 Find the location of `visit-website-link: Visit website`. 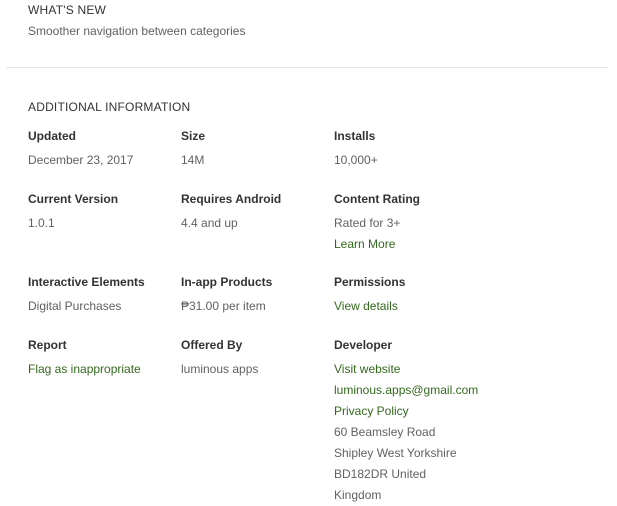

visit-website-link: Visit website is located at coordinates (434, 369).